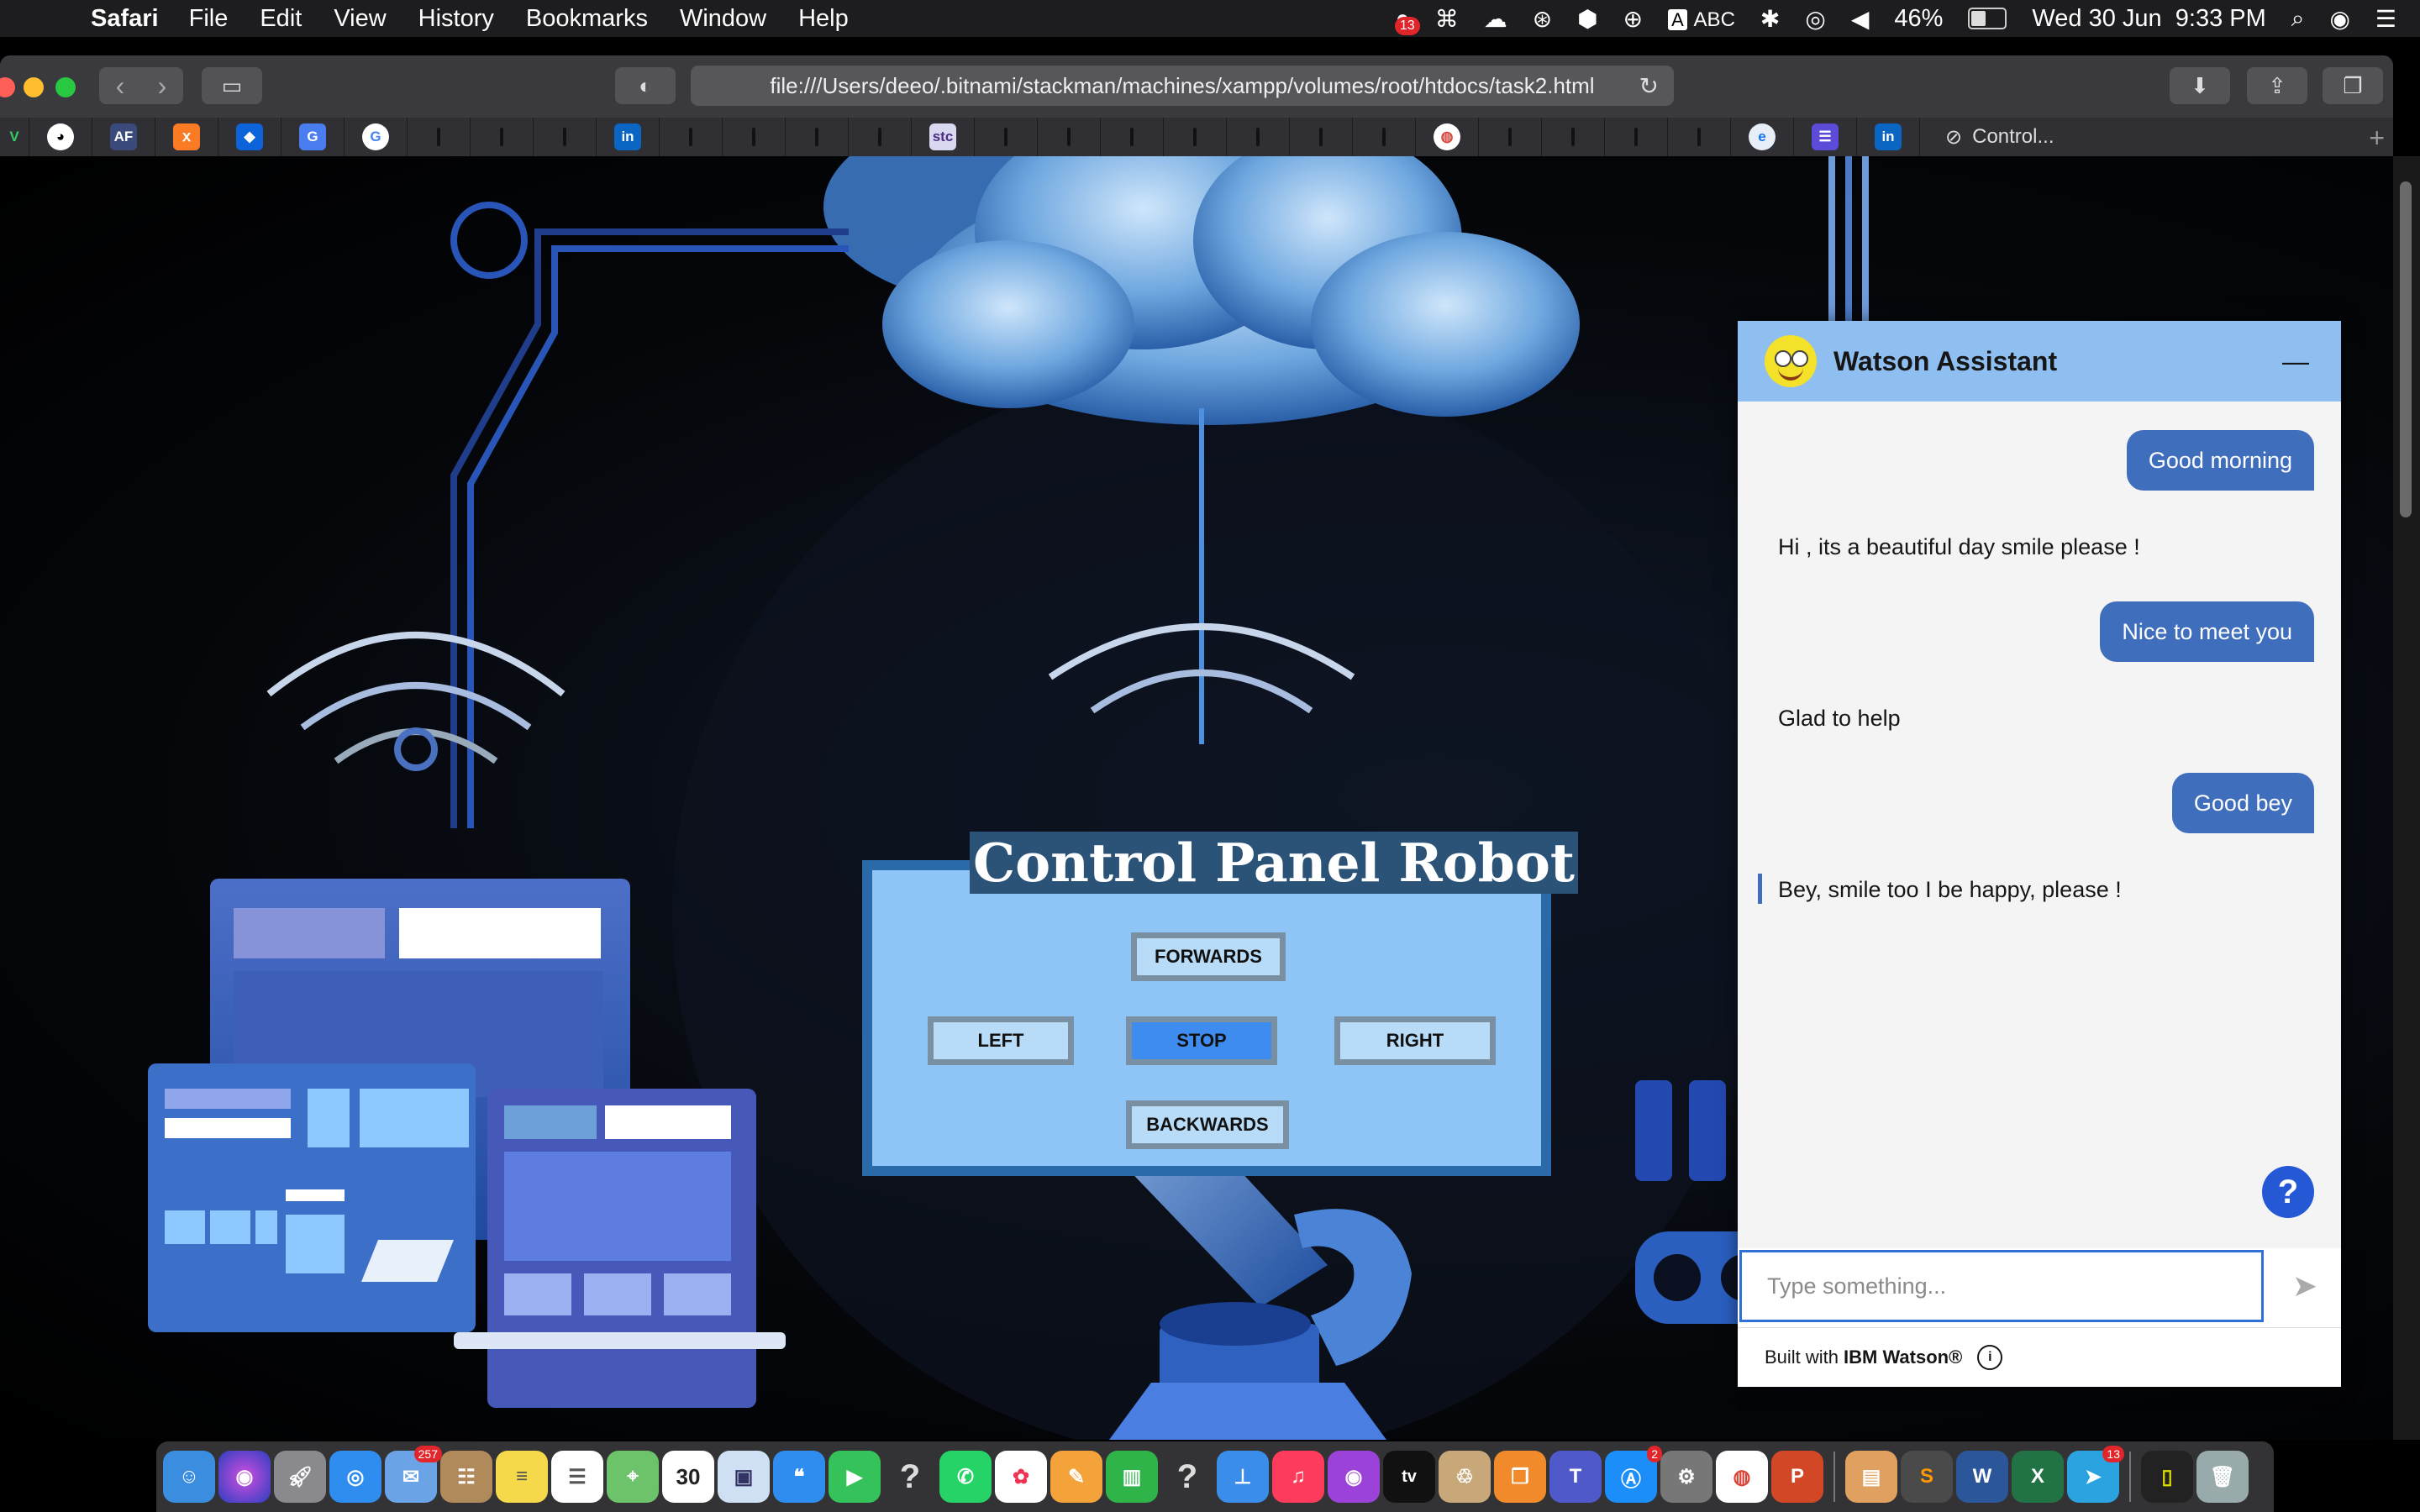 Image resolution: width=2420 pixels, height=1512 pixels. I want to click on maps-icon: ⌖, so click(633, 1477).